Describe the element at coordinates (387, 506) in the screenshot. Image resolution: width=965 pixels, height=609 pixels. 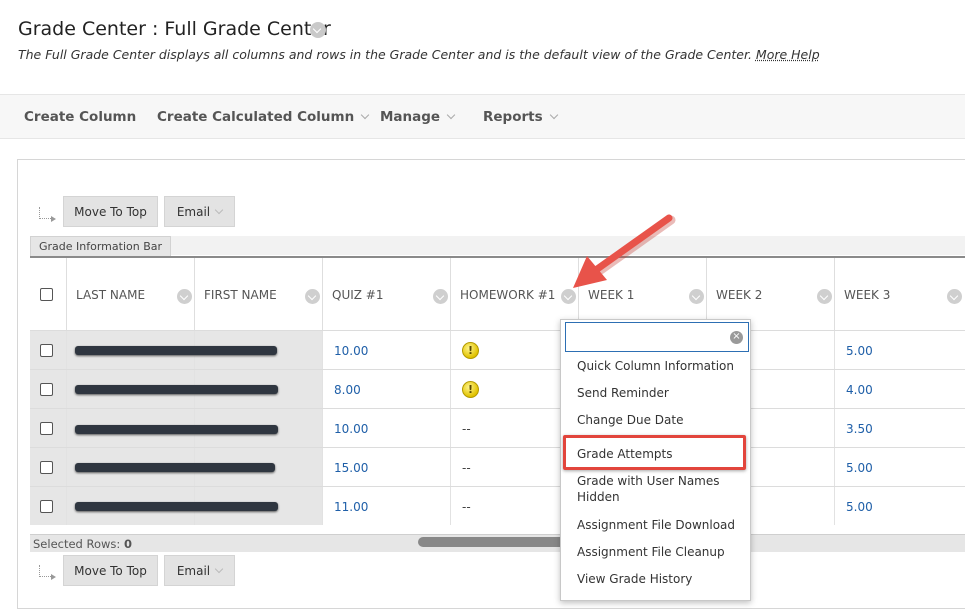
I see `quiz-1-cell: 11.00` at that location.